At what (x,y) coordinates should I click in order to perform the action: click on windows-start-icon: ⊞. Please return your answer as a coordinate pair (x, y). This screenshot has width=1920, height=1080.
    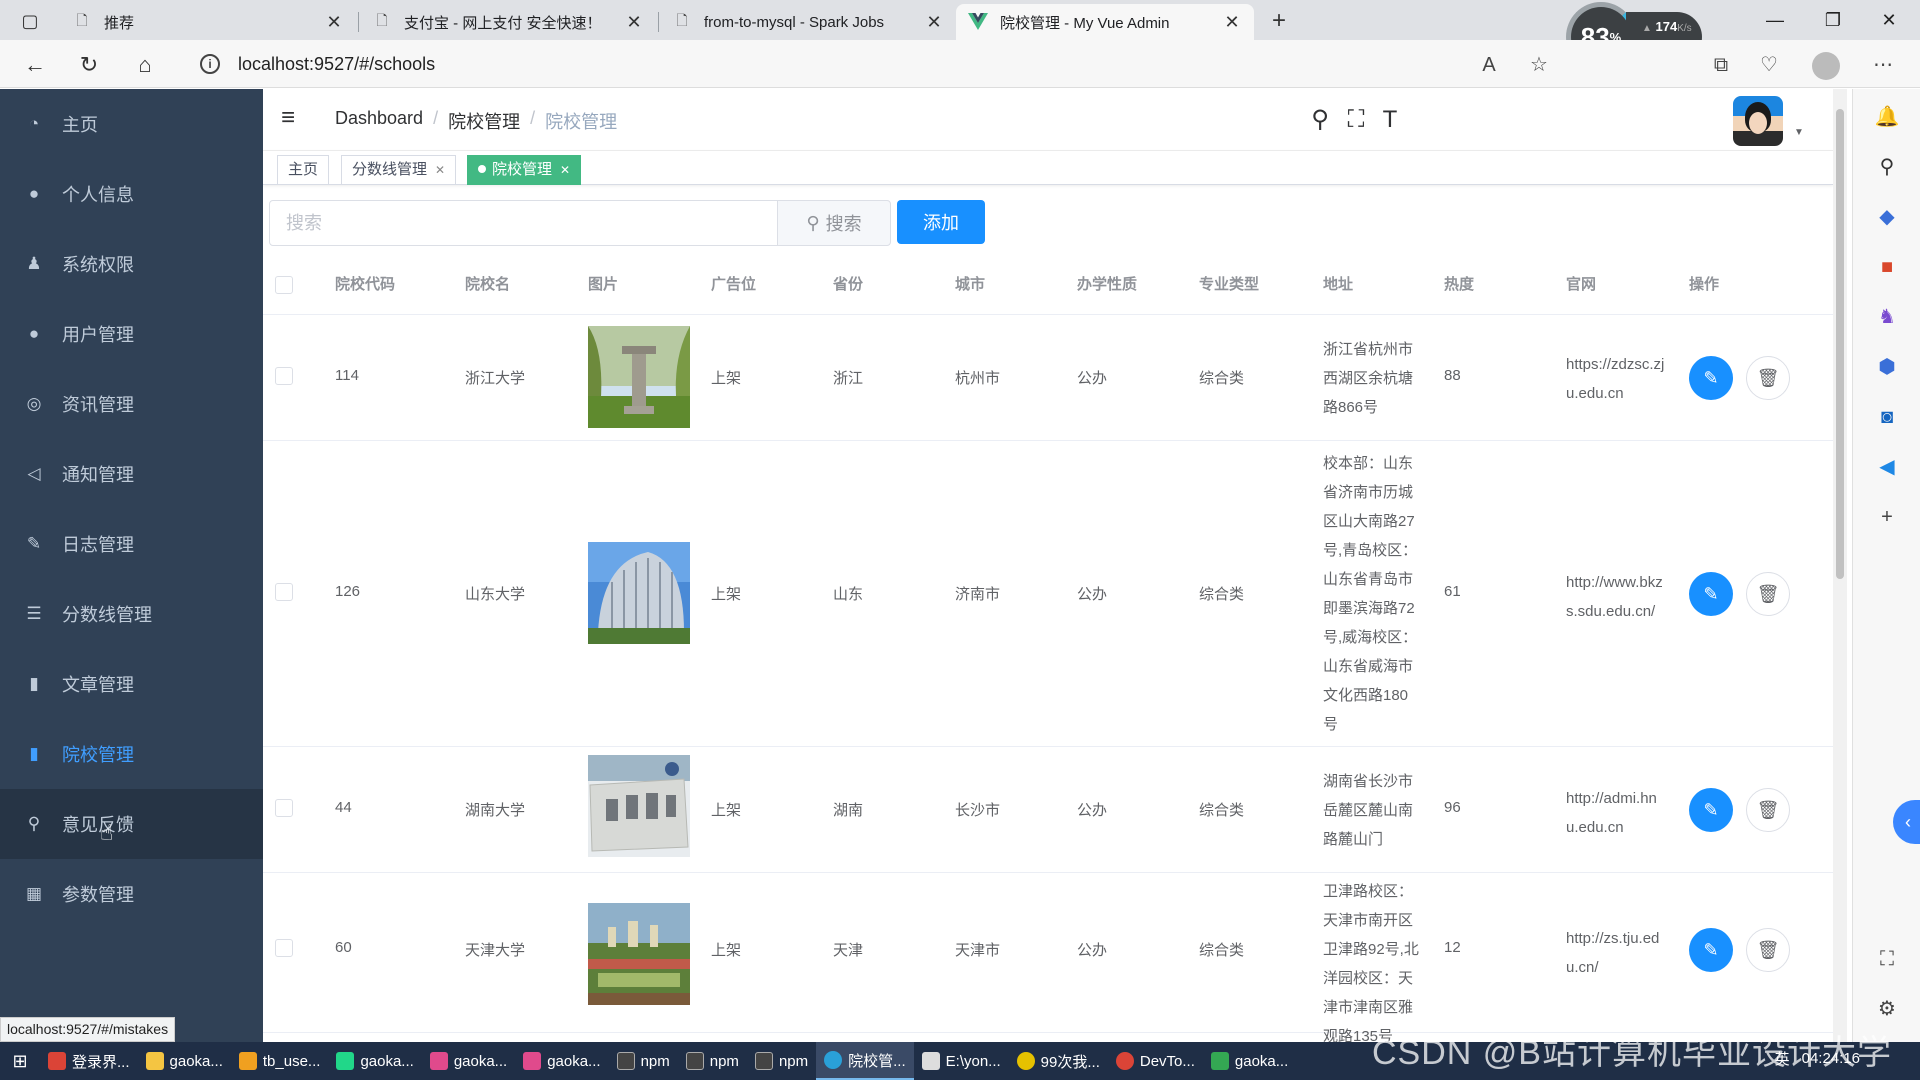
    Looking at the image, I should click on (20, 1061).